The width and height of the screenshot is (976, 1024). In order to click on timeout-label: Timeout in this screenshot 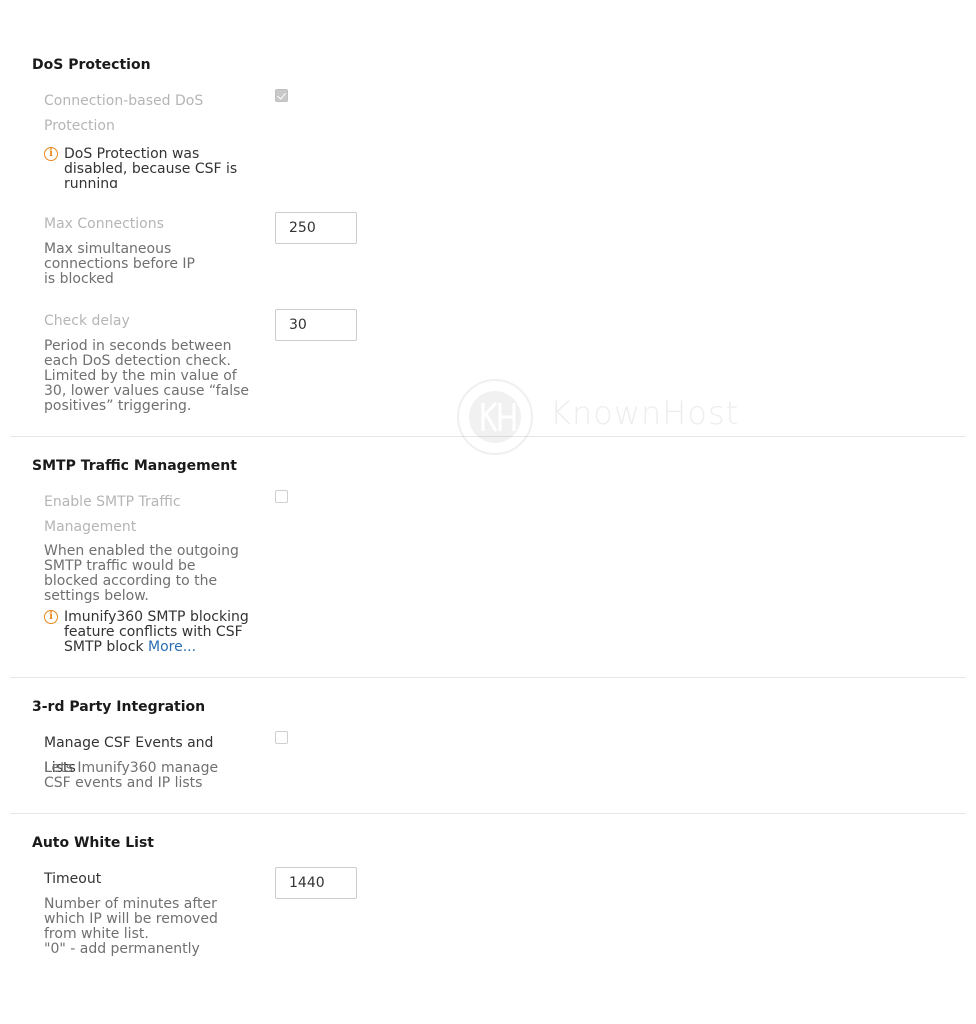, I will do `click(73, 879)`.